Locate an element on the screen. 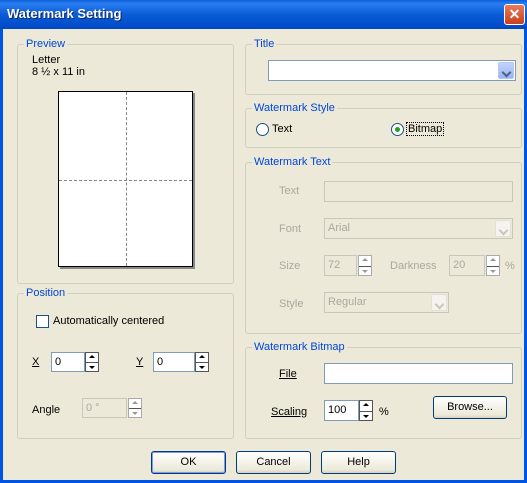 The width and height of the screenshot is (527, 483). title-combobox is located at coordinates (392, 70).